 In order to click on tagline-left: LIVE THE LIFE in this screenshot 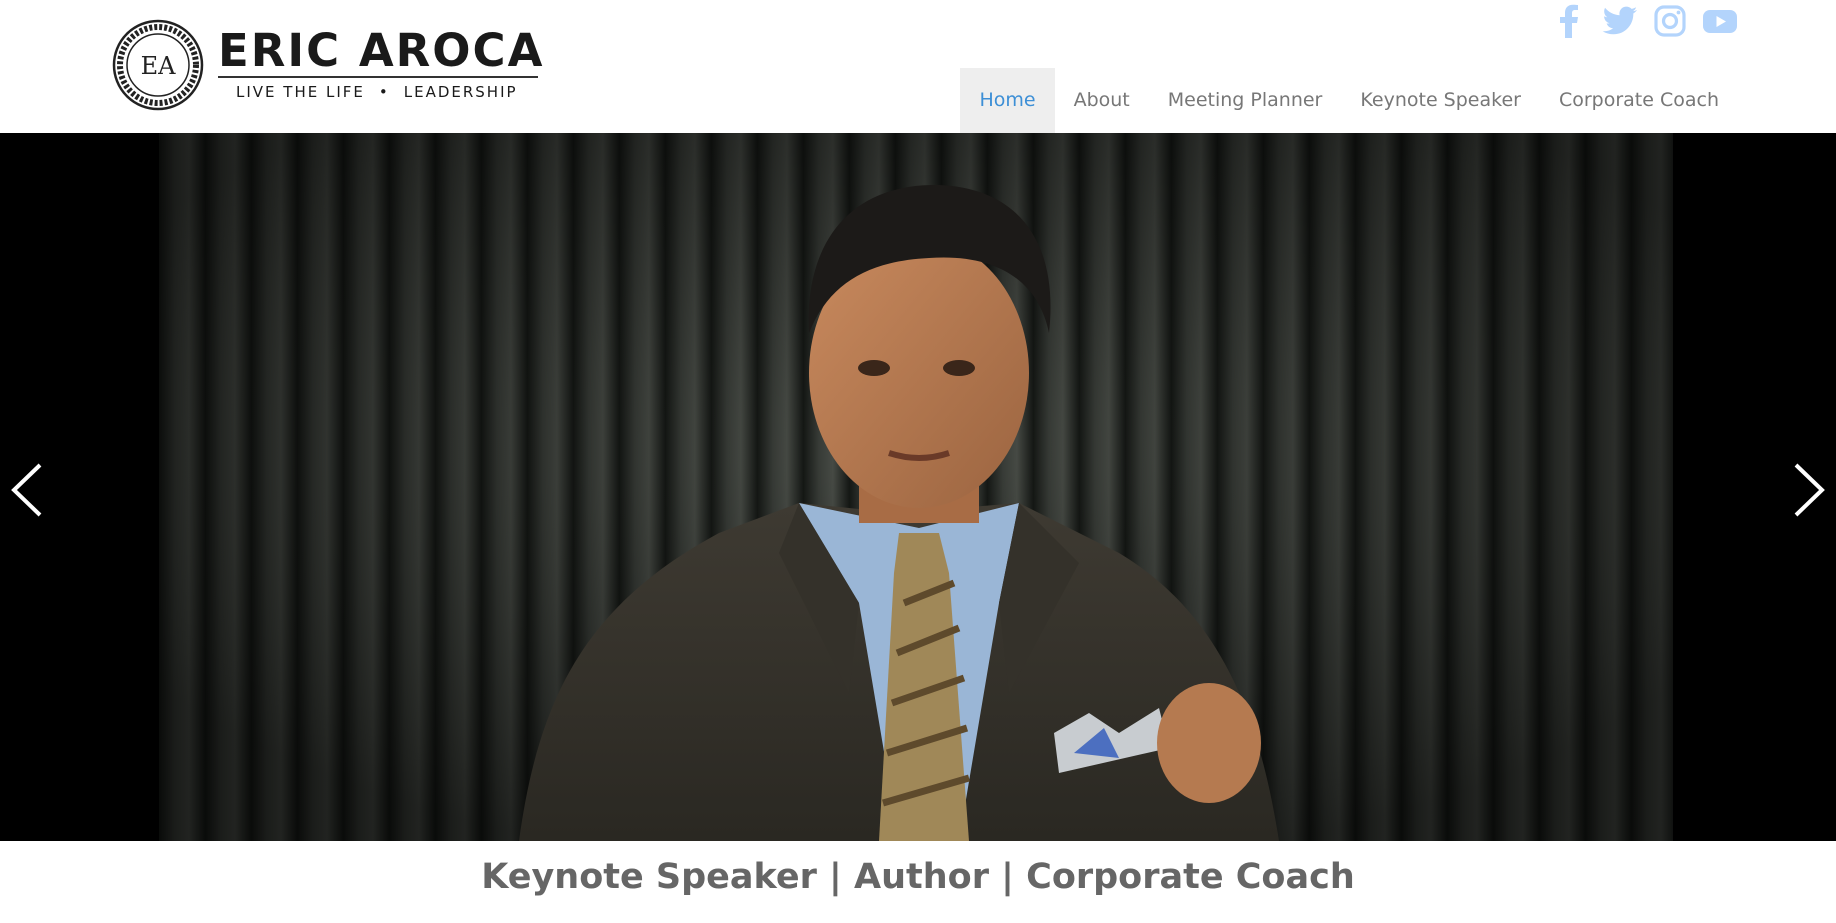, I will do `click(300, 92)`.